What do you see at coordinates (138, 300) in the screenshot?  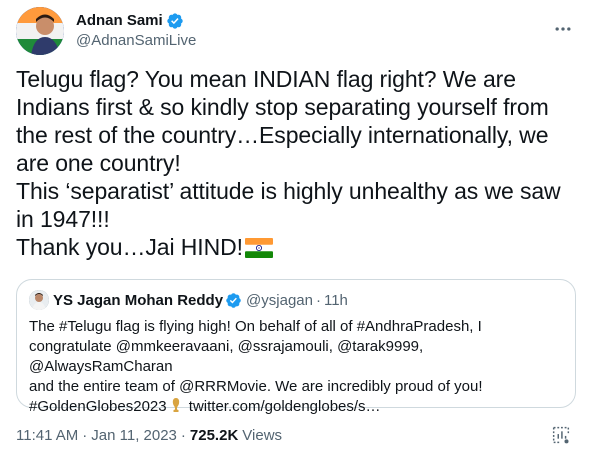 I see `quoted-author-name: YS Jagan Mohan Reddy` at bounding box center [138, 300].